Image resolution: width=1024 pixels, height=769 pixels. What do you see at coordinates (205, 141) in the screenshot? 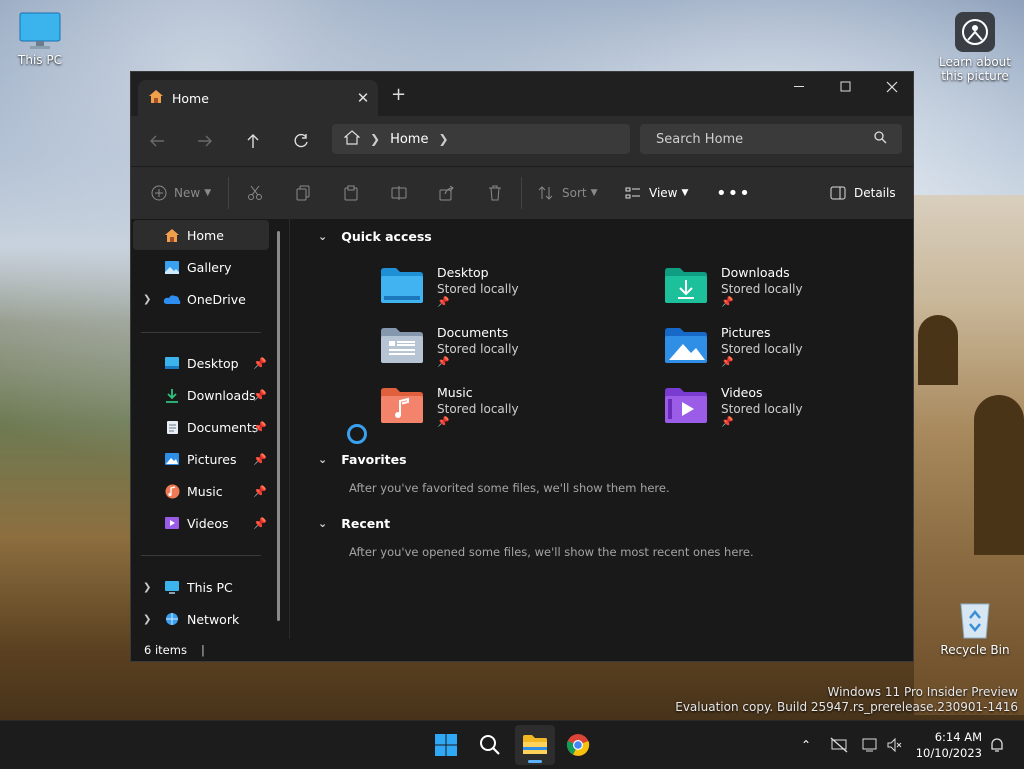
I see `forward-button` at bounding box center [205, 141].